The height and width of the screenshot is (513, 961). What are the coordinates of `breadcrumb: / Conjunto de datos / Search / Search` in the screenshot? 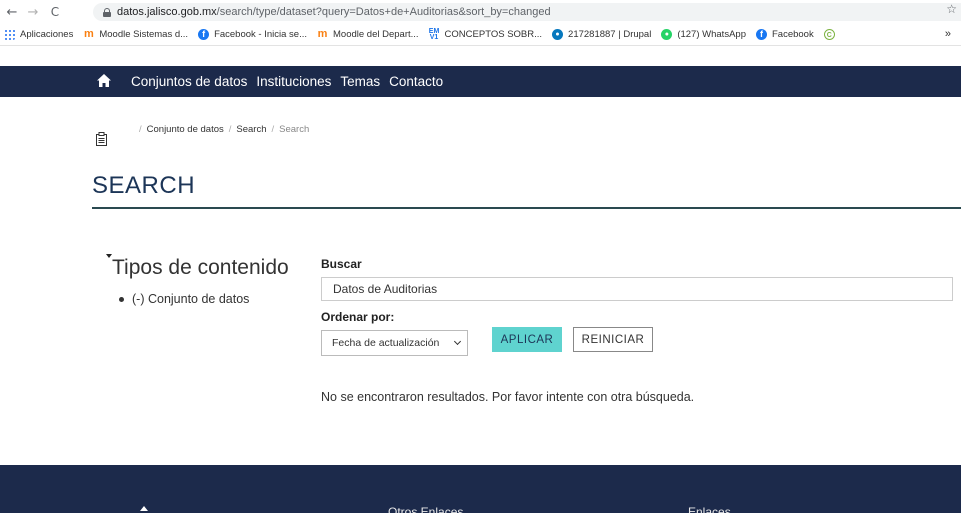 It's located at (221, 129).